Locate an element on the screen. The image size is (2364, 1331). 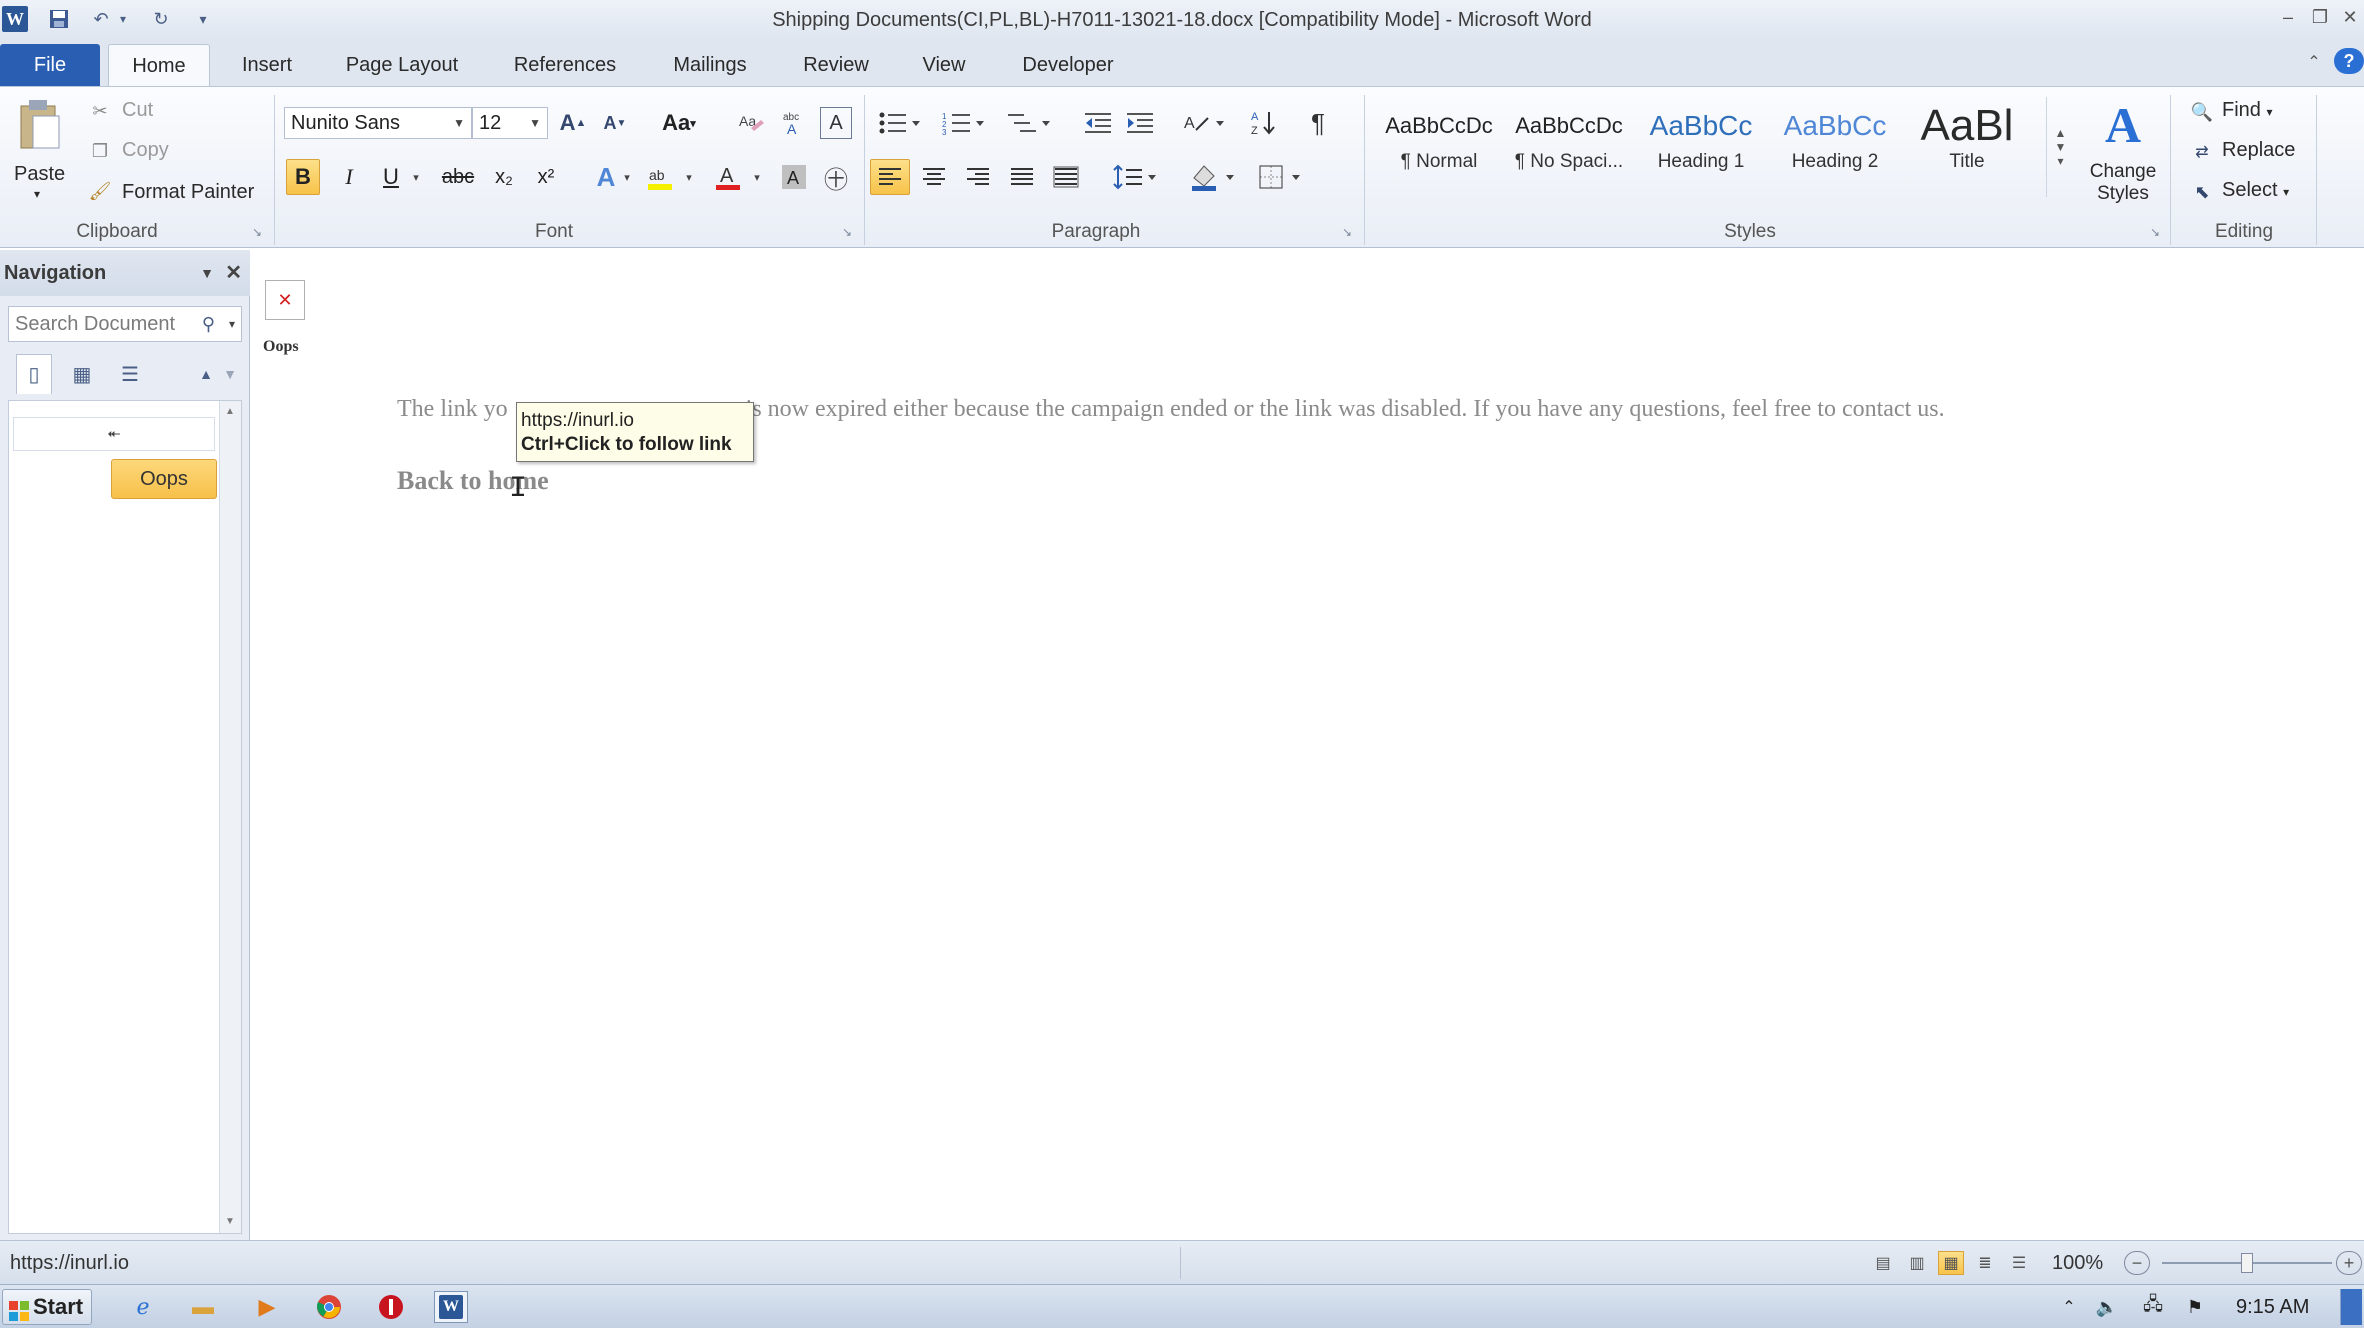
strikethrough-button: abc is located at coordinates (458, 177).